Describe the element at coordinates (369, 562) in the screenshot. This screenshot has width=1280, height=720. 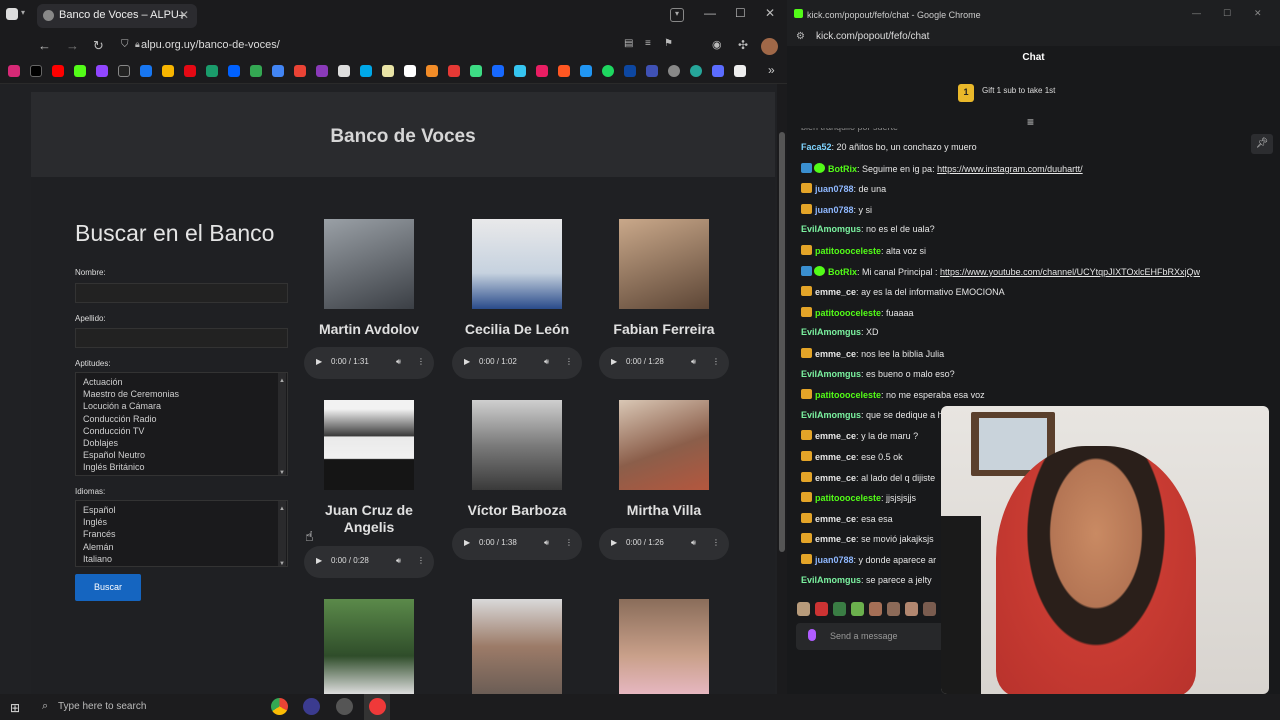
I see `audio-player: ▶ 0:00 / 0:28 🔊︎ ⋮` at that location.